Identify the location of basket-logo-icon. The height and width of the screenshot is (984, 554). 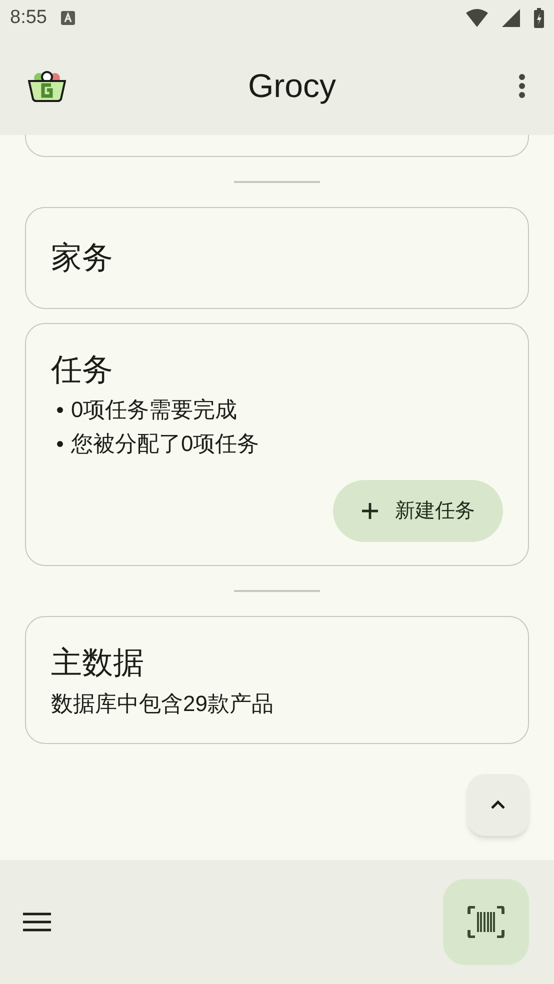
(47, 86).